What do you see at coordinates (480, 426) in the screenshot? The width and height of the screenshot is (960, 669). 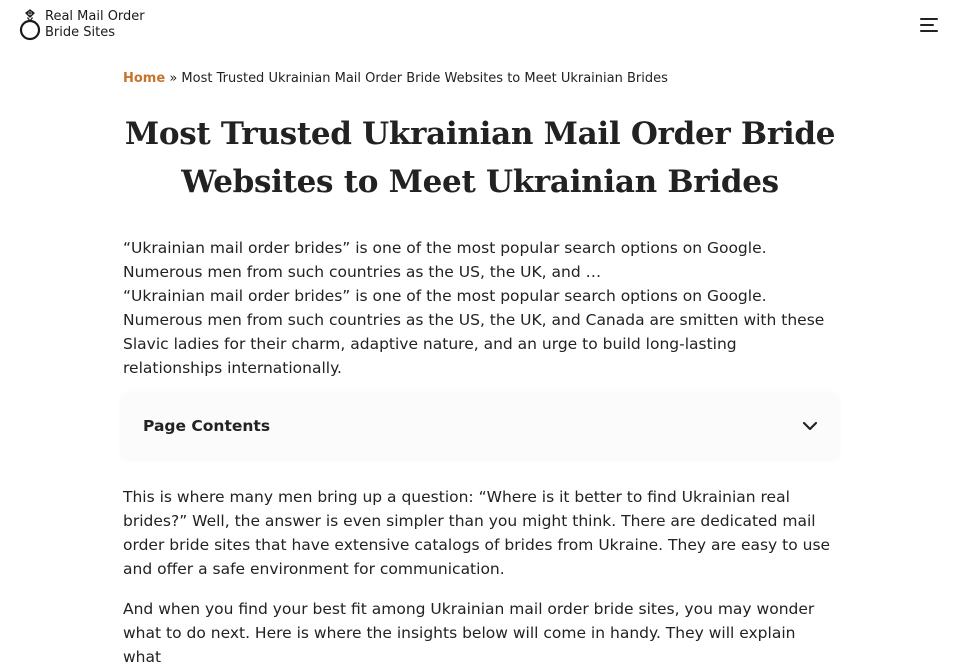 I see `page-contents-toggle: Page Contents` at bounding box center [480, 426].